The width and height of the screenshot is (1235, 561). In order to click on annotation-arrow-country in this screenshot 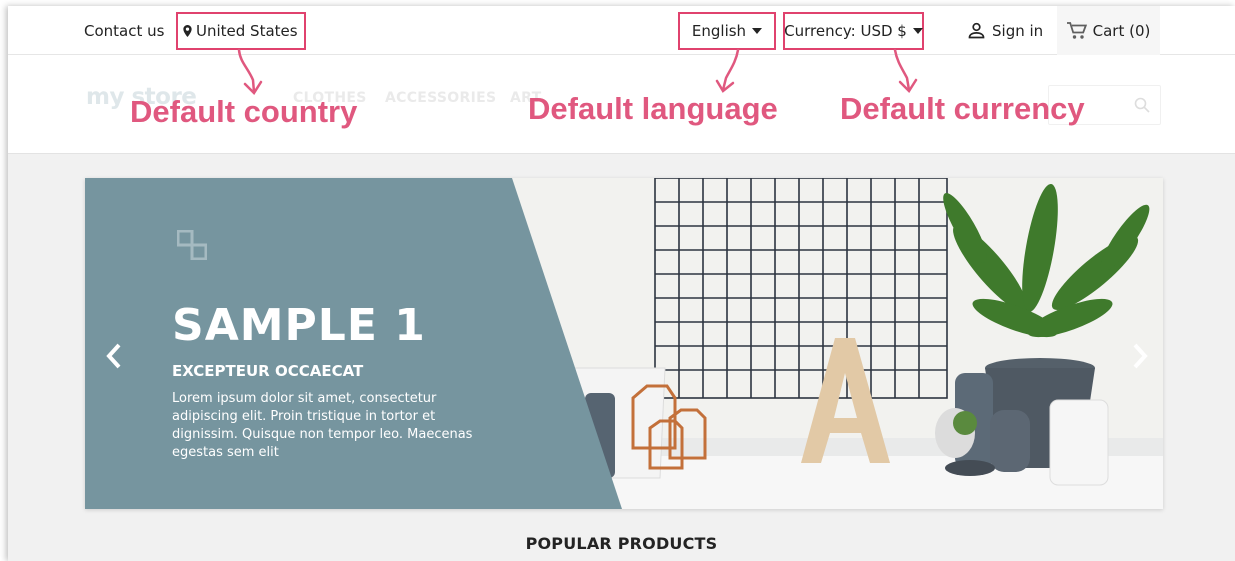, I will do `click(250, 71)`.